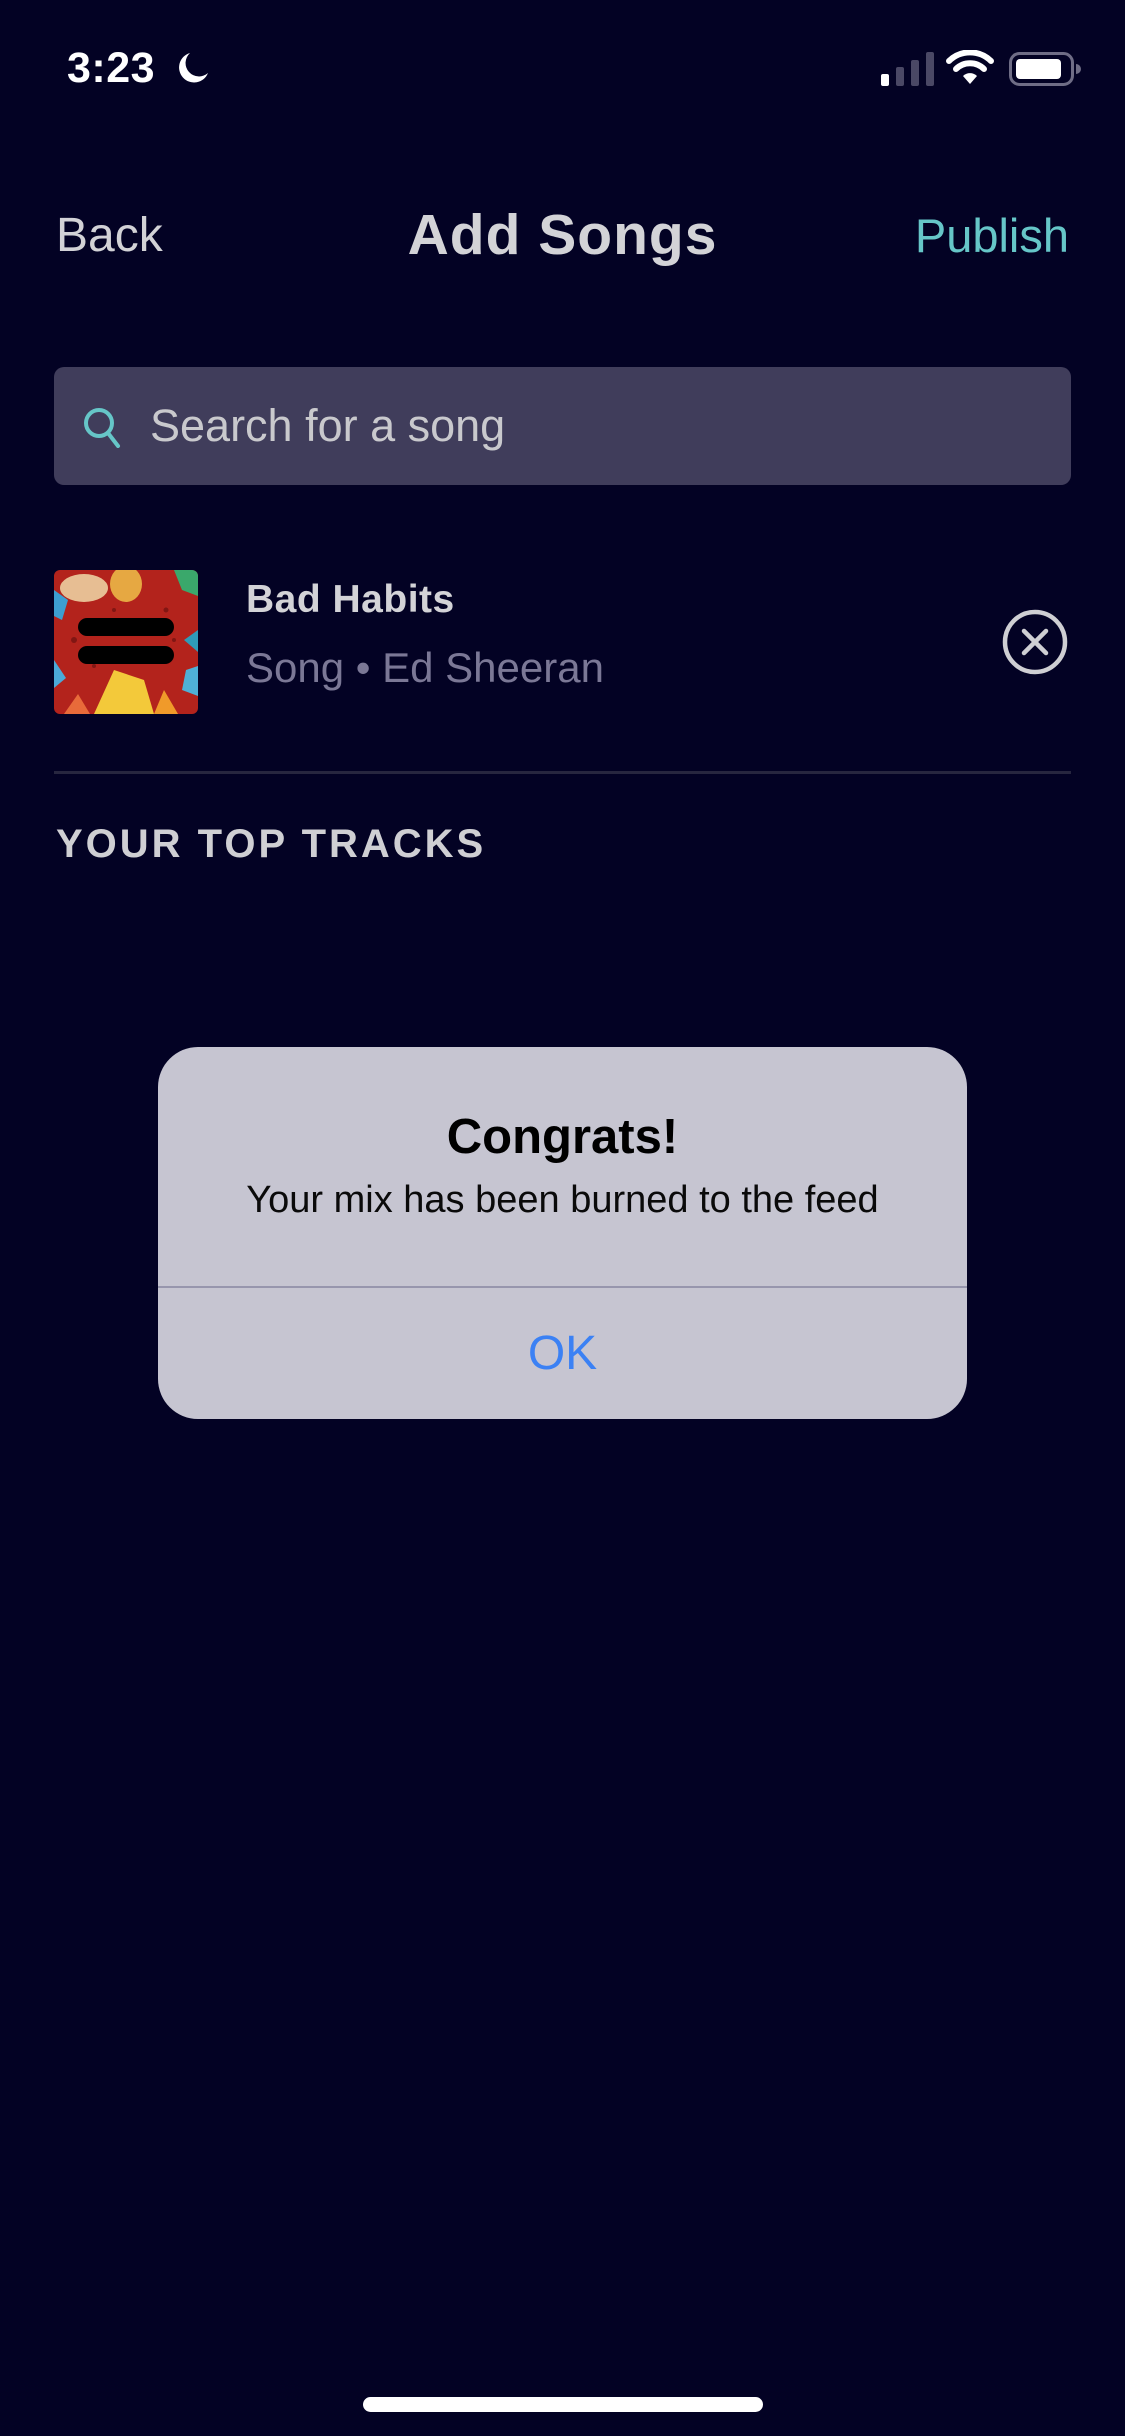  I want to click on publish-button: Publish, so click(992, 236).